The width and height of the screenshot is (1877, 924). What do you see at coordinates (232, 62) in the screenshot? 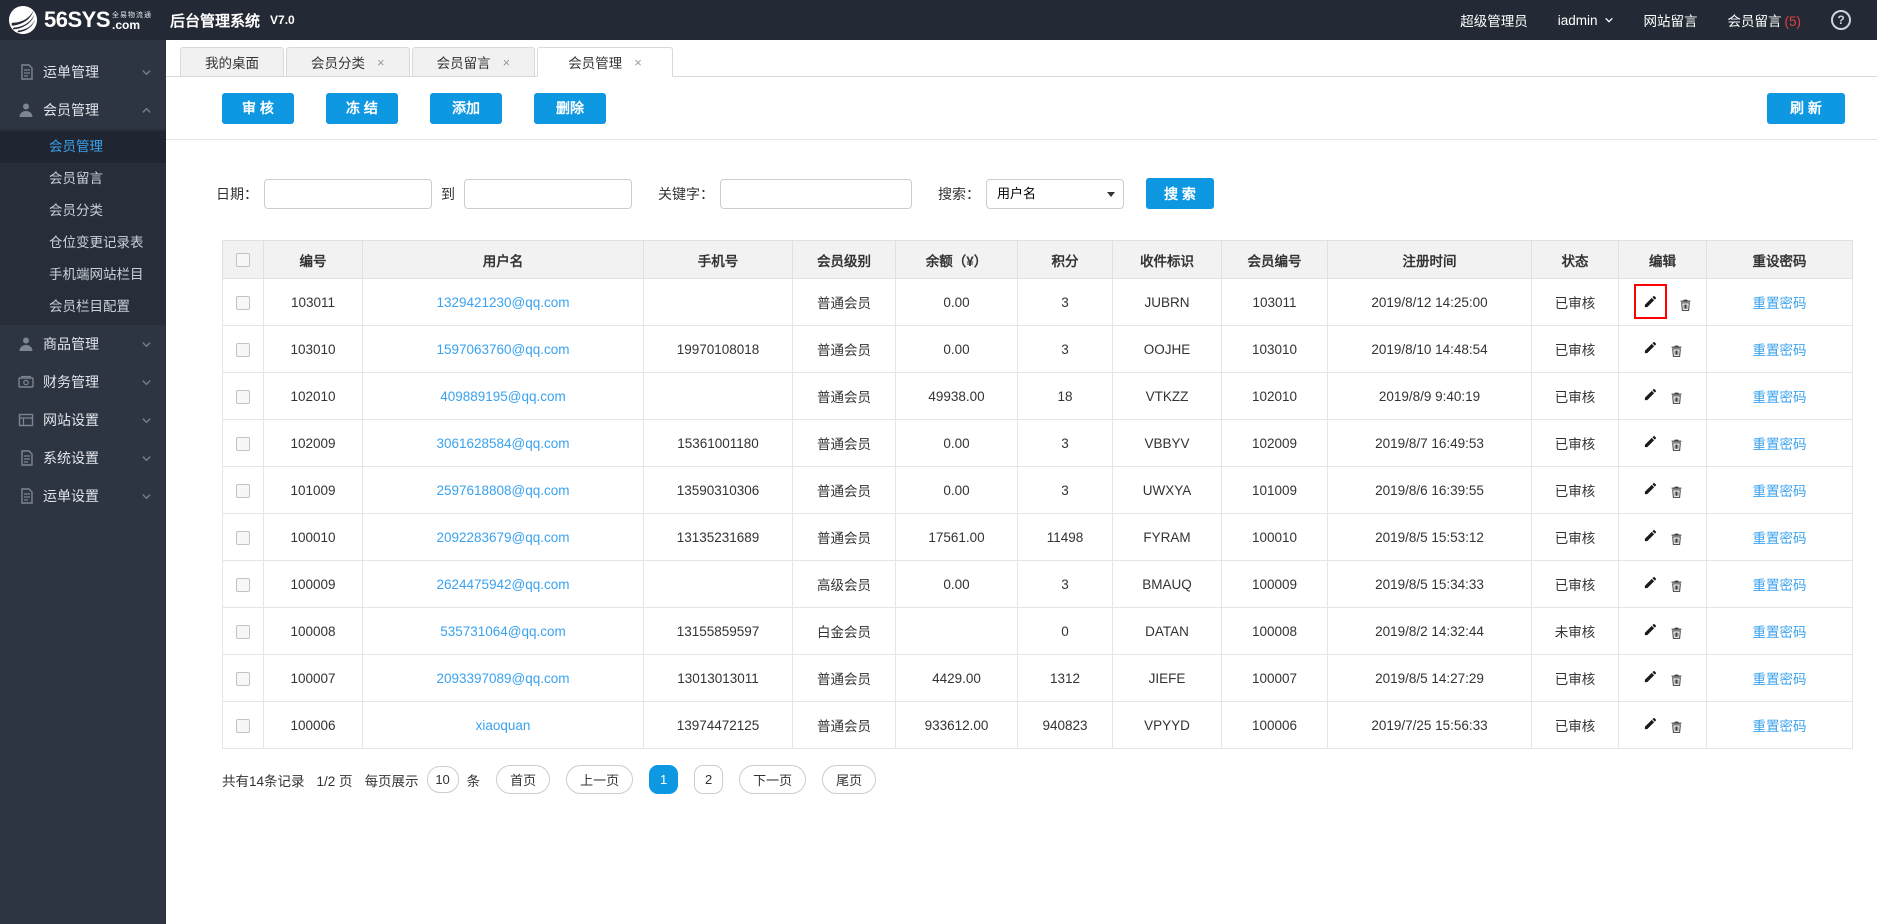
I see `tab-0: 我的桌面` at bounding box center [232, 62].